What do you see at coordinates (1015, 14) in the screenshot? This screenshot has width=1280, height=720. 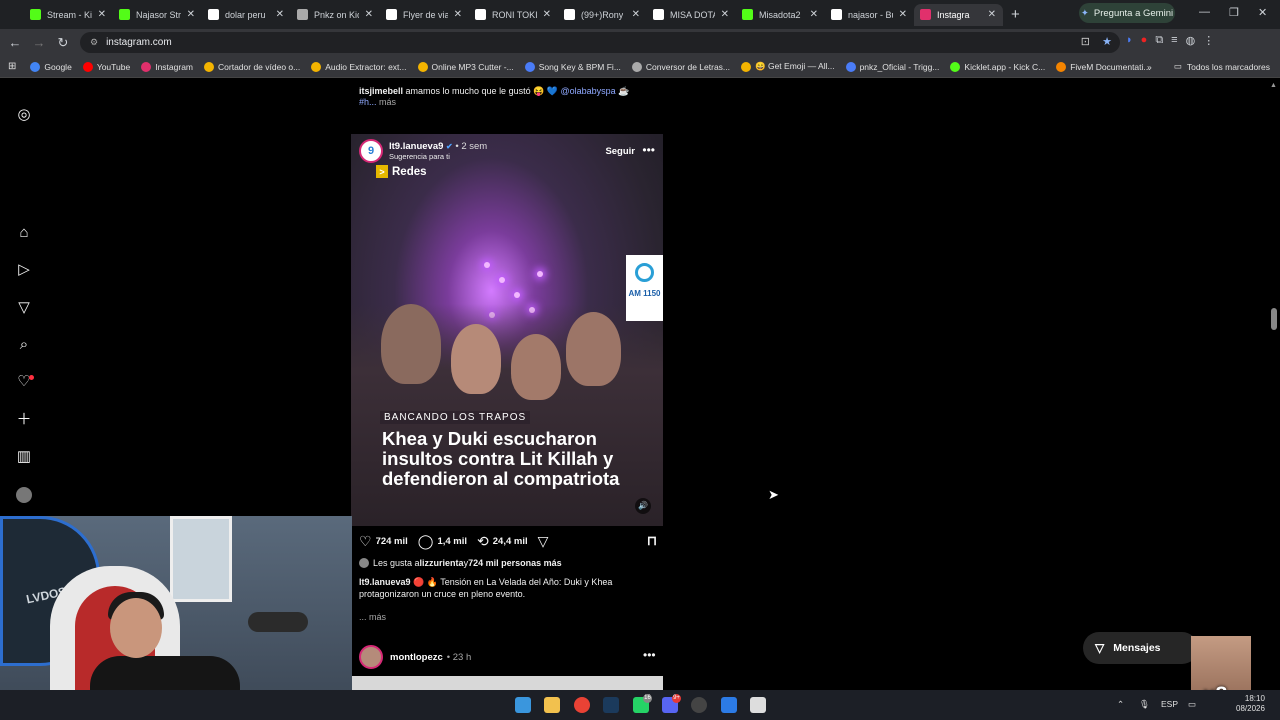 I see `new-tab-icon: +` at bounding box center [1015, 14].